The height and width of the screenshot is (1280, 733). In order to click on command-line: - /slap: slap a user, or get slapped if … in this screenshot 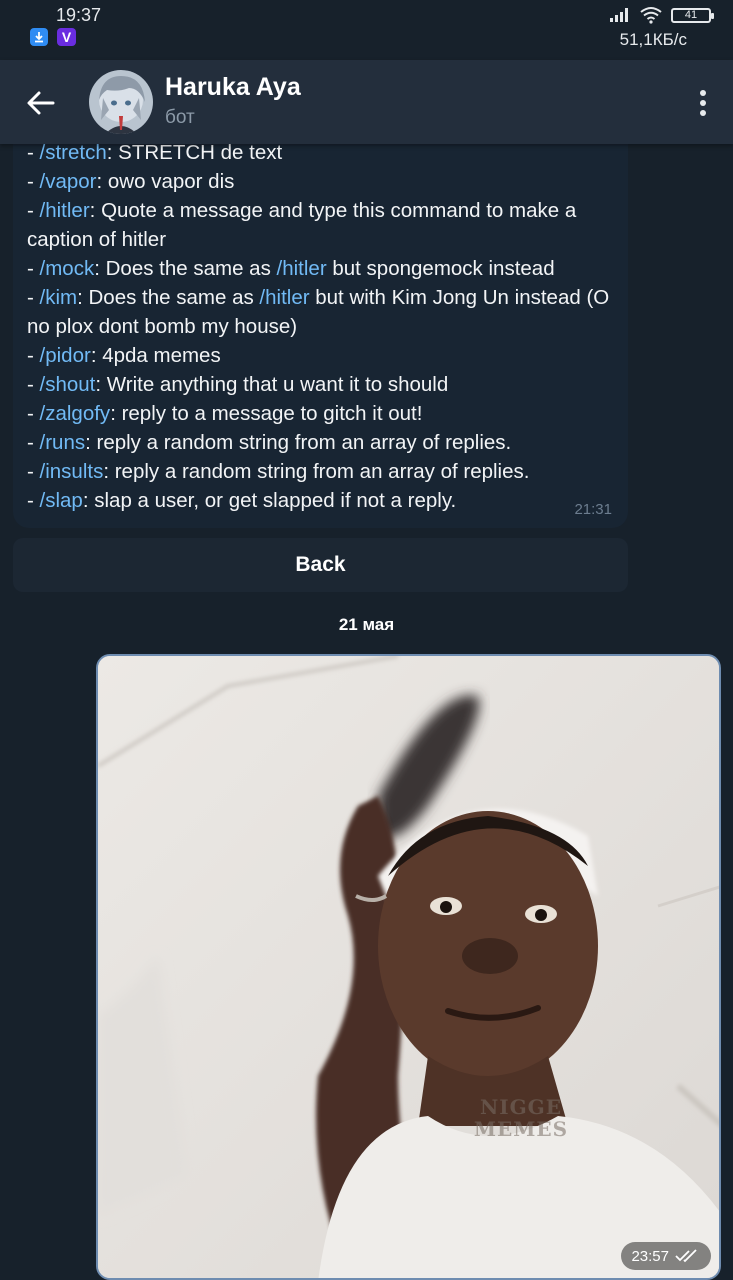, I will do `click(242, 500)`.